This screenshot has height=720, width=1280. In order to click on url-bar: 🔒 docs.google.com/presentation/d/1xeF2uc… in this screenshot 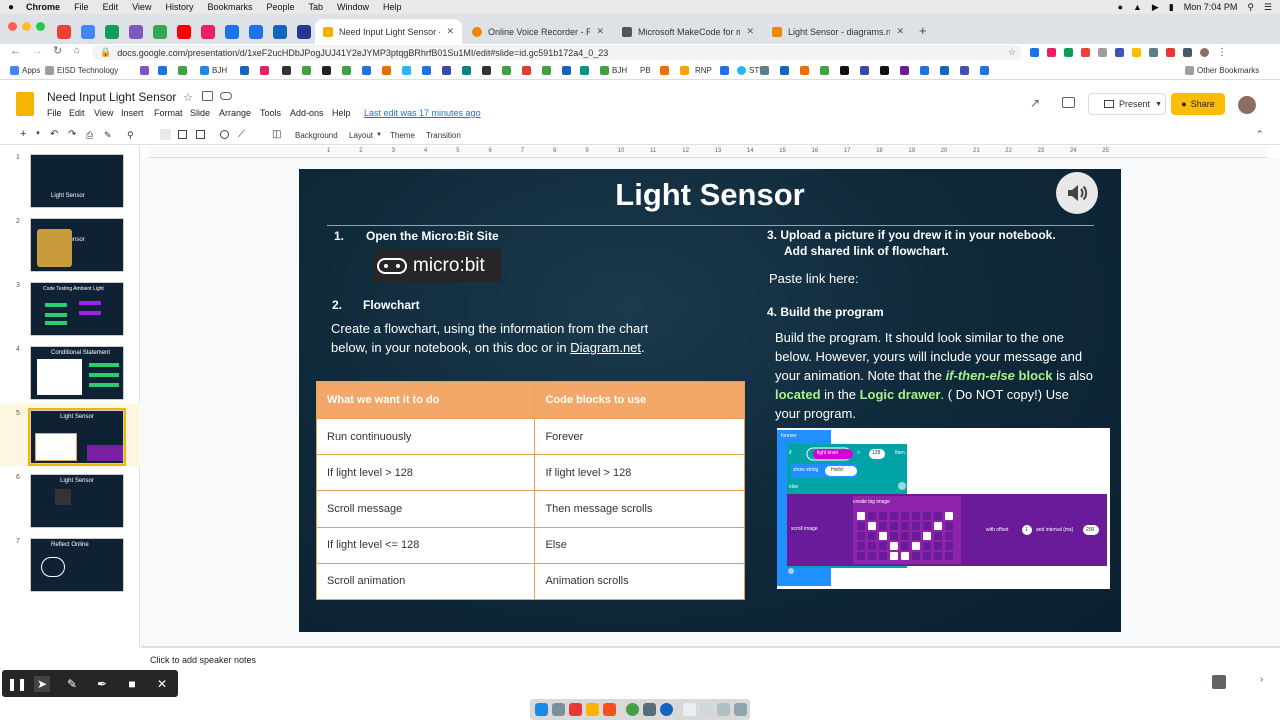, I will do `click(557, 52)`.